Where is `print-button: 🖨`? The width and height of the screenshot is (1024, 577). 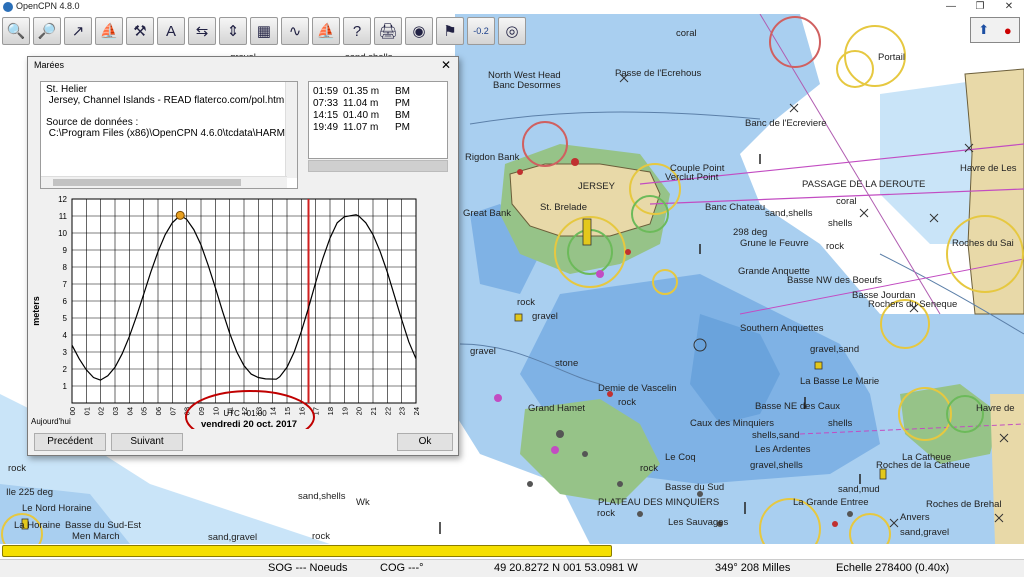
print-button: 🖨 is located at coordinates (388, 31).